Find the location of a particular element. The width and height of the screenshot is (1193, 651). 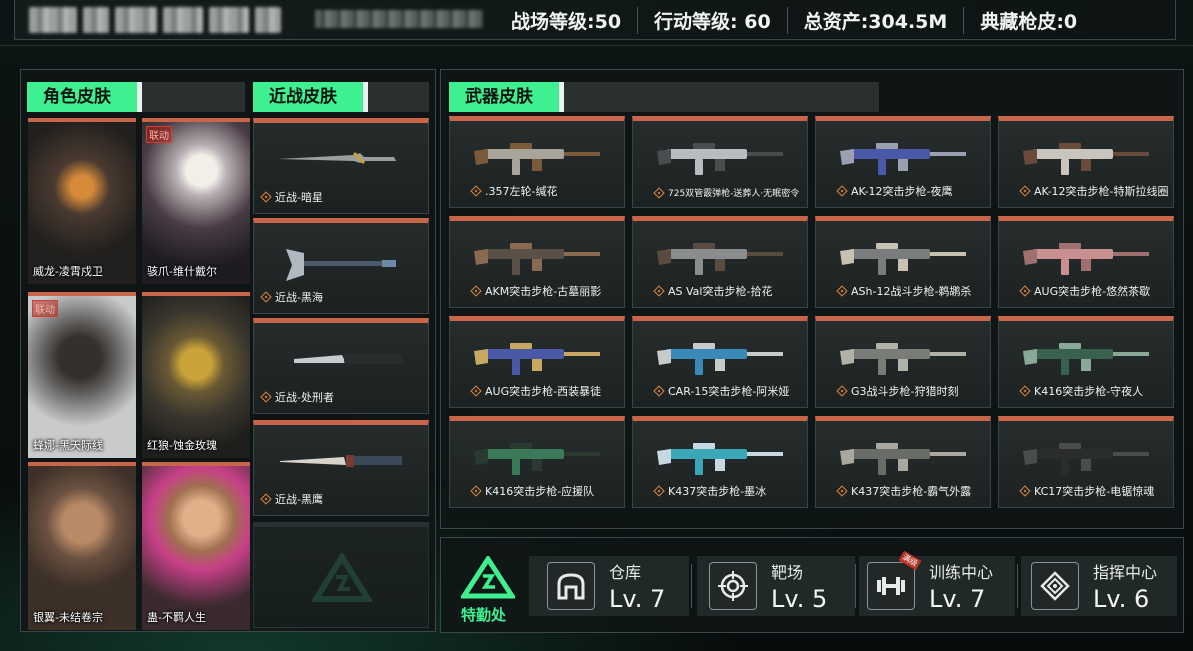

facility-command-center: 指挥中心 Lv. 6 is located at coordinates (1099, 586).